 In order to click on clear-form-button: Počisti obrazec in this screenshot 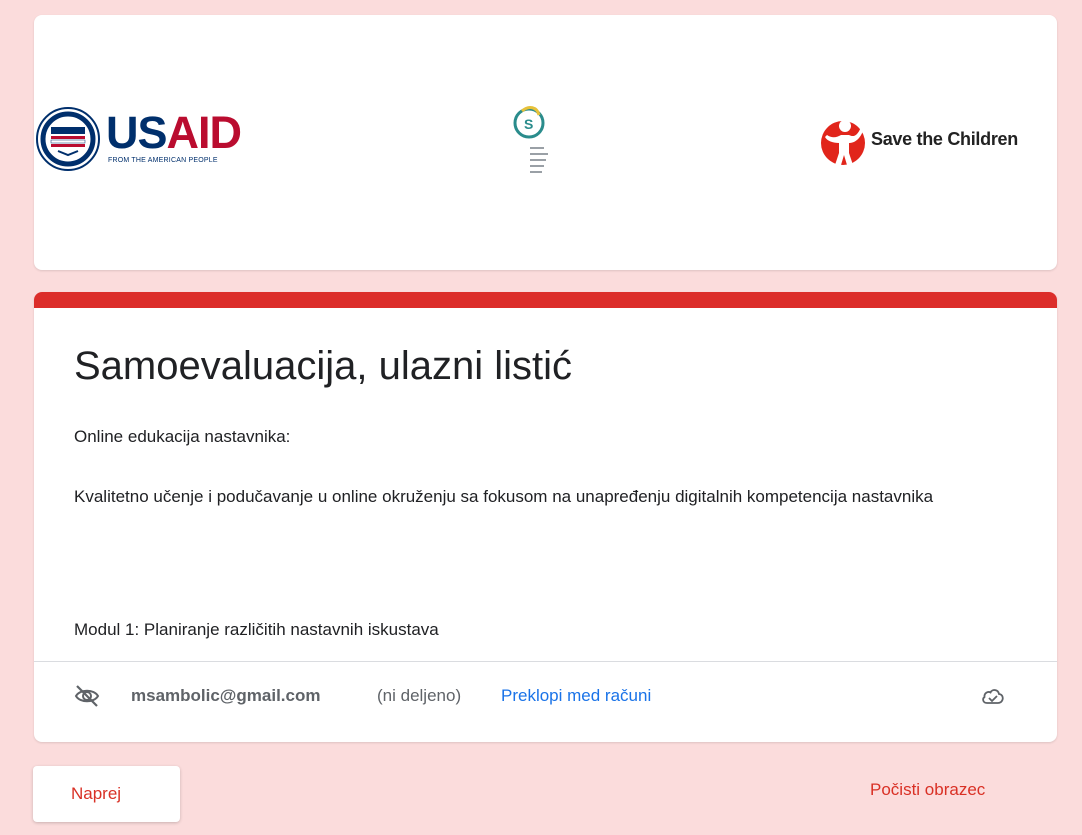, I will do `click(927, 790)`.